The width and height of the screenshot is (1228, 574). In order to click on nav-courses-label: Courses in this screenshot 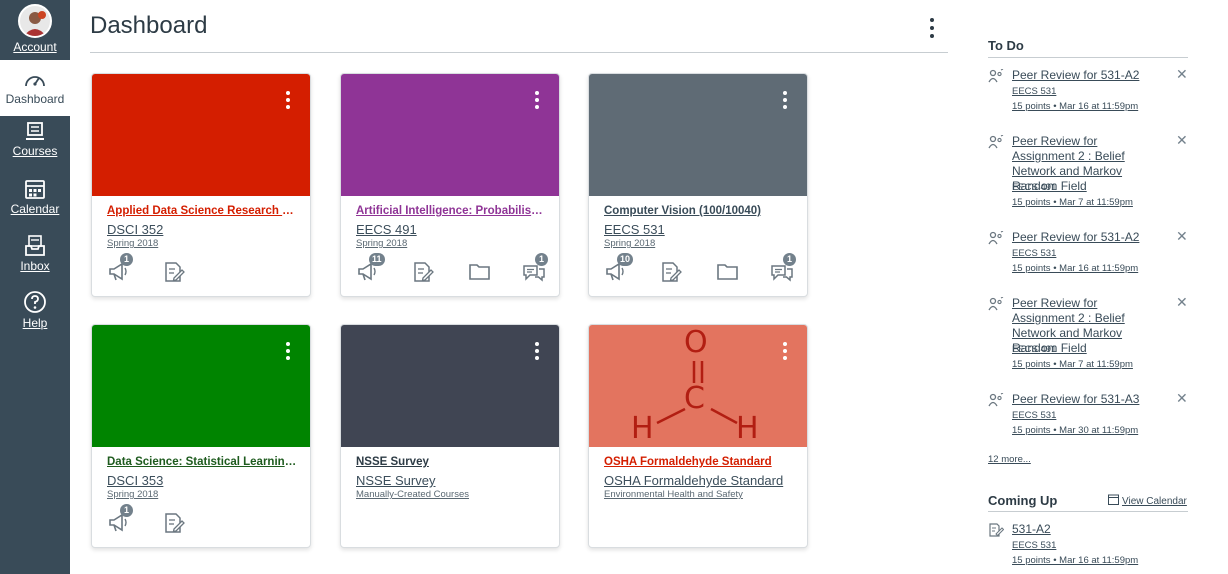, I will do `click(35, 151)`.